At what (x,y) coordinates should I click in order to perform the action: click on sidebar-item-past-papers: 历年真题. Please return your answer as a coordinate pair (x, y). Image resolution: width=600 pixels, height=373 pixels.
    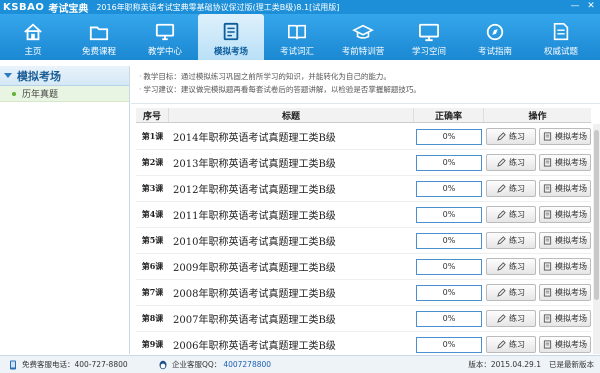
    Looking at the image, I should click on (64, 94).